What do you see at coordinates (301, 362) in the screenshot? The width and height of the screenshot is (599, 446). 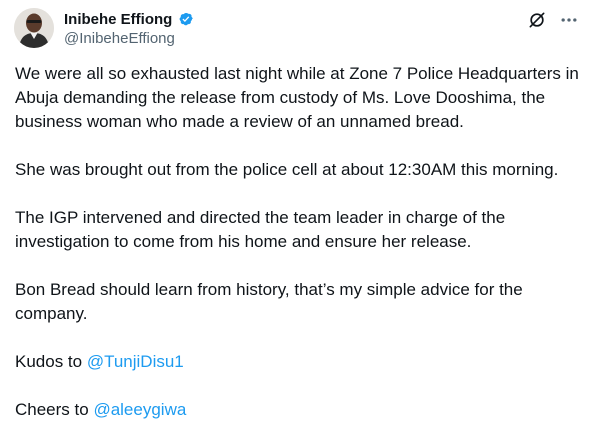 I see `tweet-paragraph-5: Kudos to @TunjiDisu1` at bounding box center [301, 362].